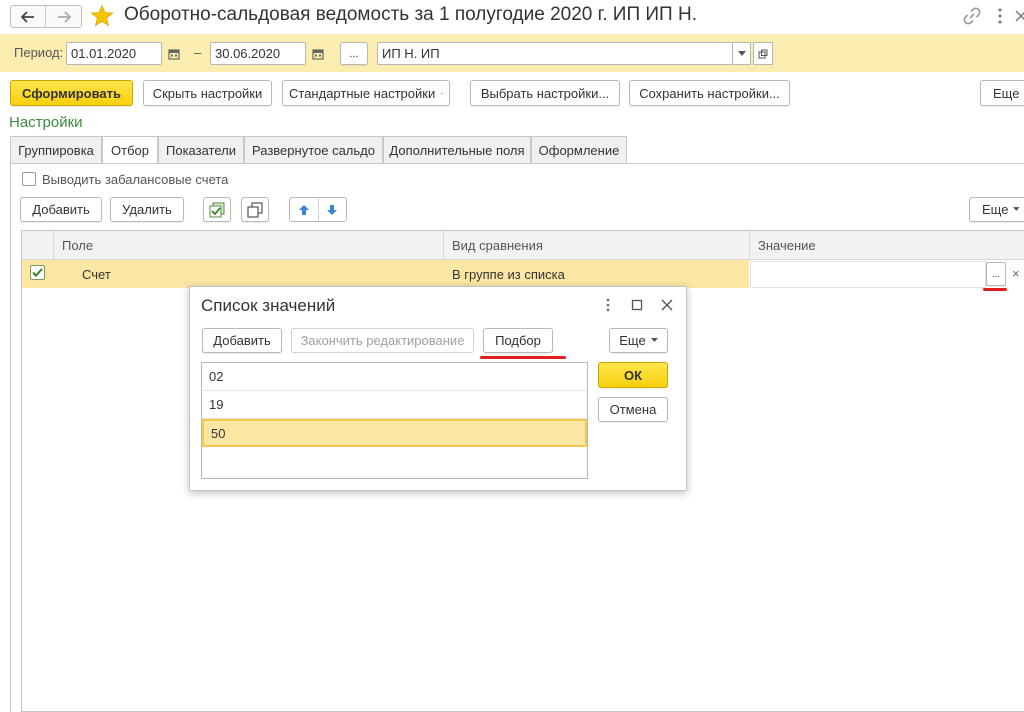 The width and height of the screenshot is (1024, 712). What do you see at coordinates (887, 245) in the screenshot?
I see `column-header-value: Значение` at bounding box center [887, 245].